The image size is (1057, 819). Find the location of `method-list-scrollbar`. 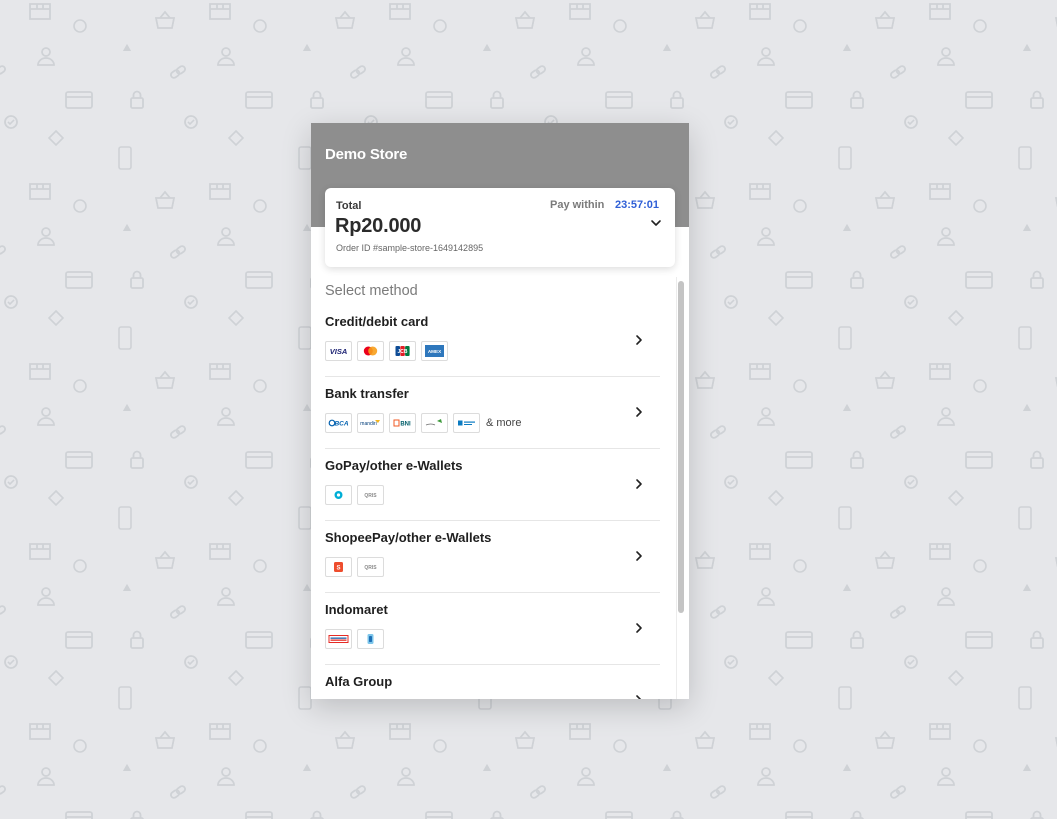

method-list-scrollbar is located at coordinates (681, 488).